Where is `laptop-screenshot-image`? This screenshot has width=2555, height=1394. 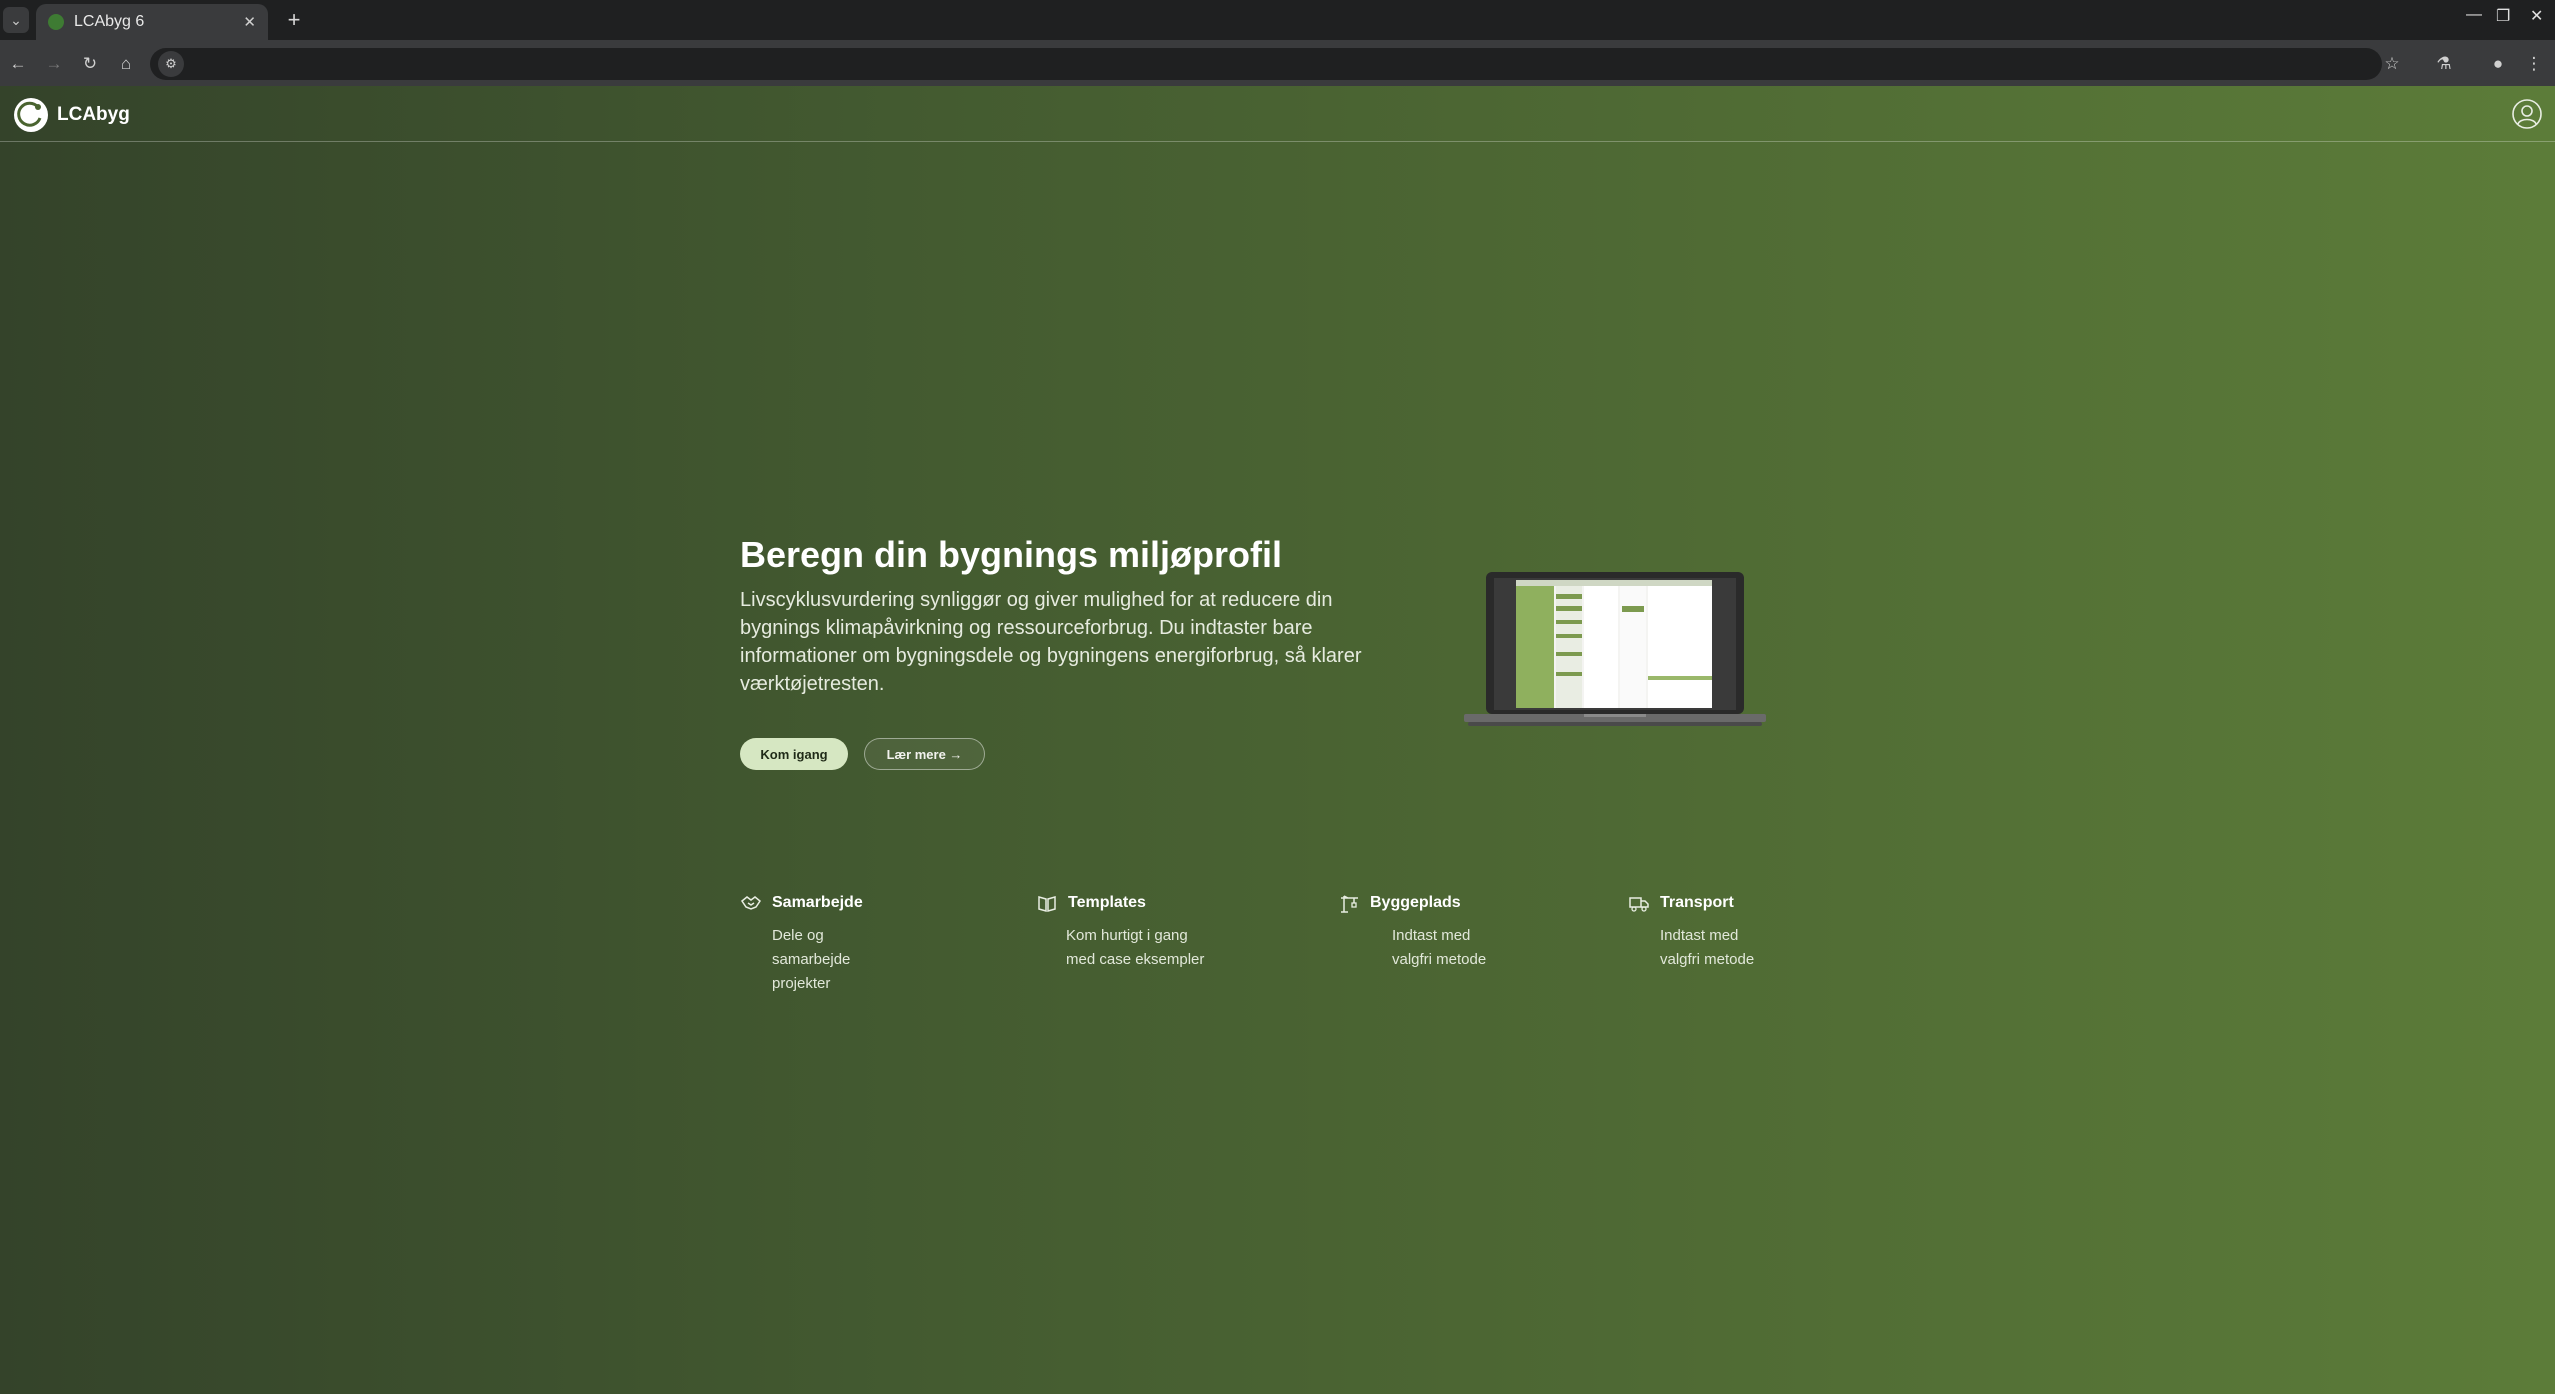 laptop-screenshot-image is located at coordinates (1615, 649).